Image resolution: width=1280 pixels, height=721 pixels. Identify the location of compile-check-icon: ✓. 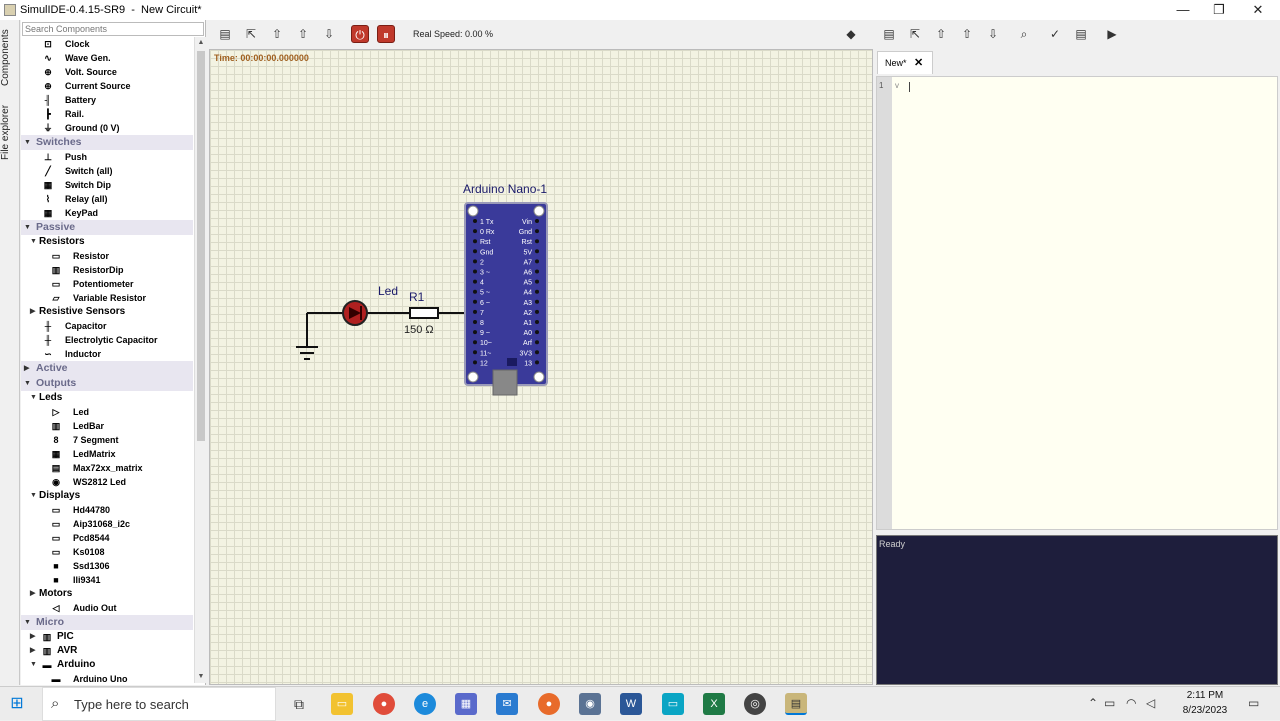
(1055, 34).